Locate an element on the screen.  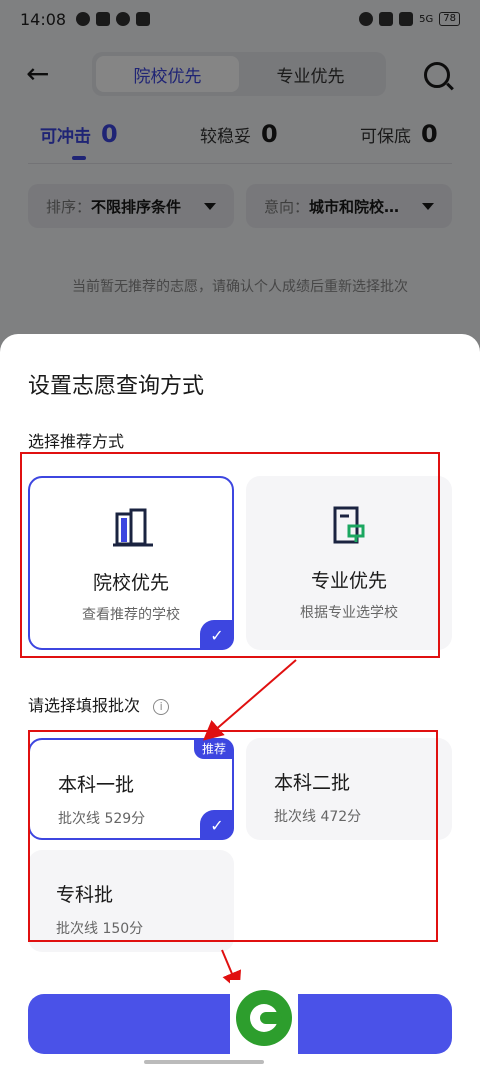
app-logo is located at coordinates (264, 1023).